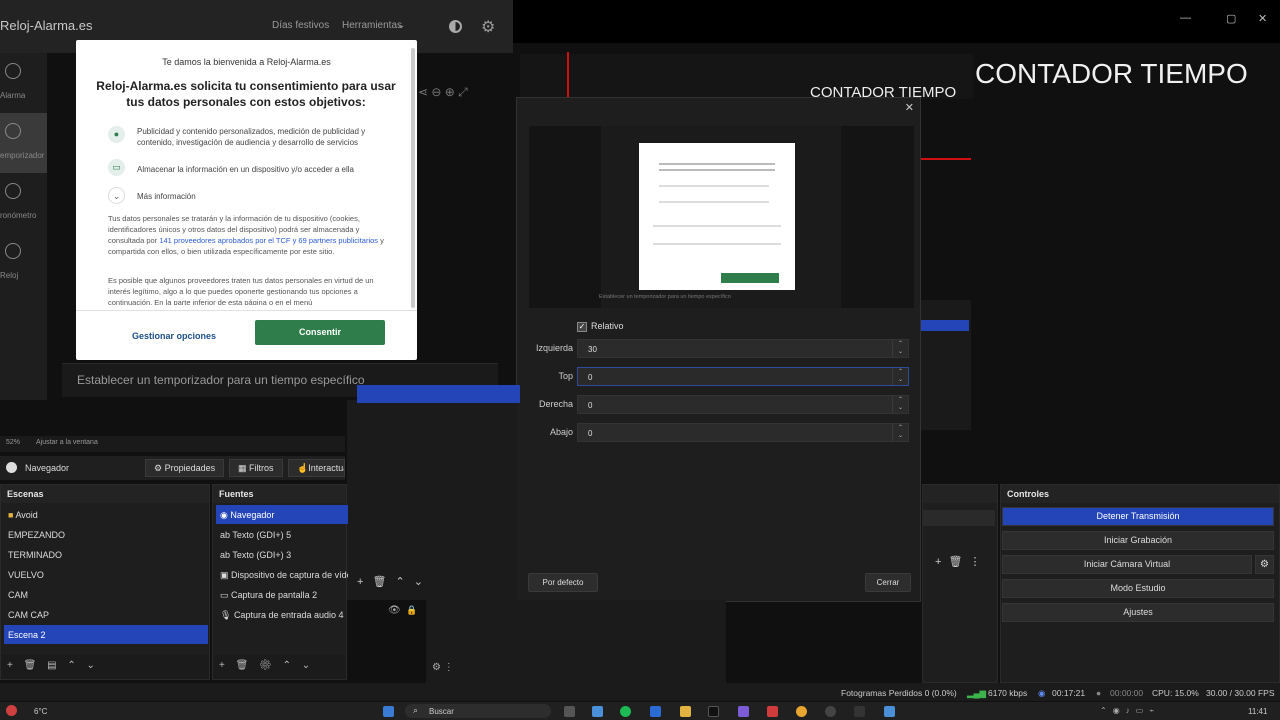 This screenshot has height=720, width=1280. What do you see at coordinates (106, 574) in the screenshot?
I see `scene-item: VUELVO` at bounding box center [106, 574].